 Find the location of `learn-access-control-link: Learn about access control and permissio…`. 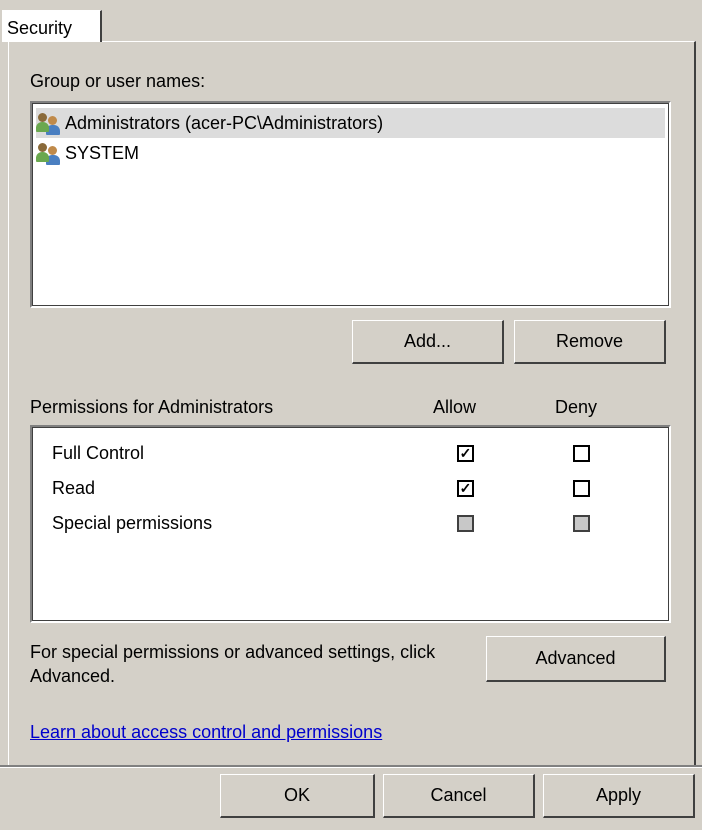

learn-access-control-link: Learn about access control and permissio… is located at coordinates (206, 732).